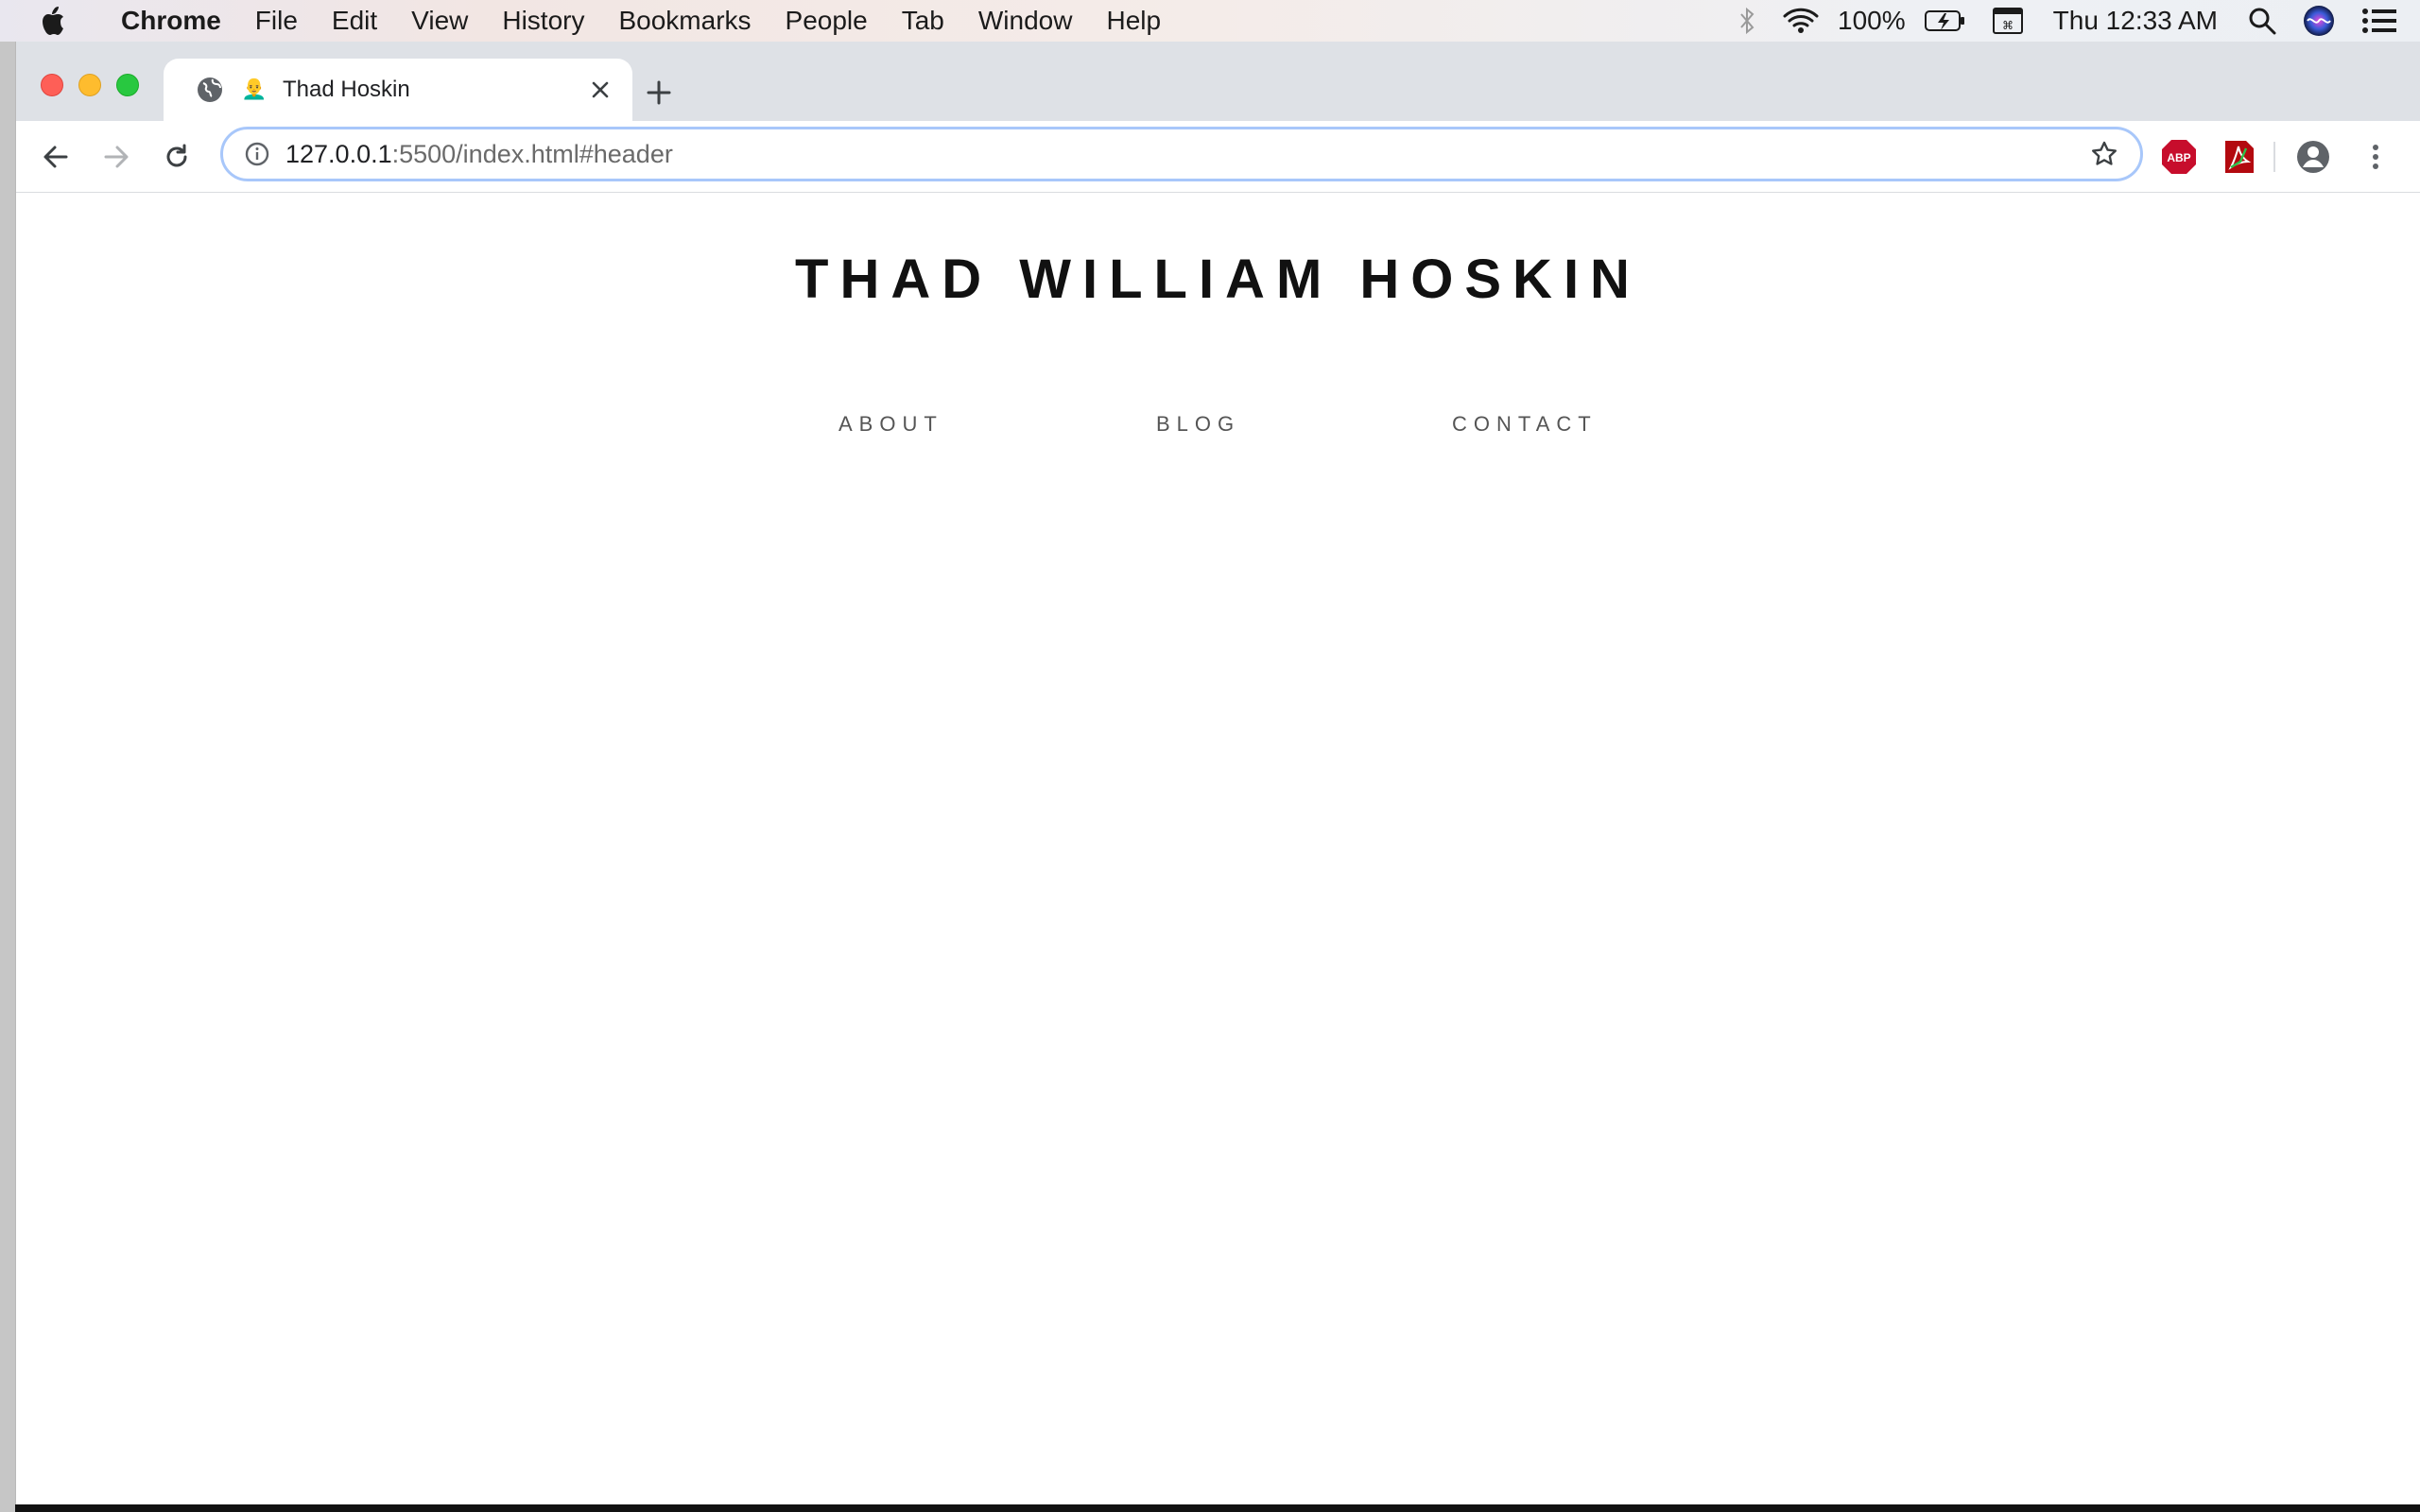 This screenshot has width=2420, height=1512. What do you see at coordinates (2384, 21) in the screenshot?
I see `notification-center-icon` at bounding box center [2384, 21].